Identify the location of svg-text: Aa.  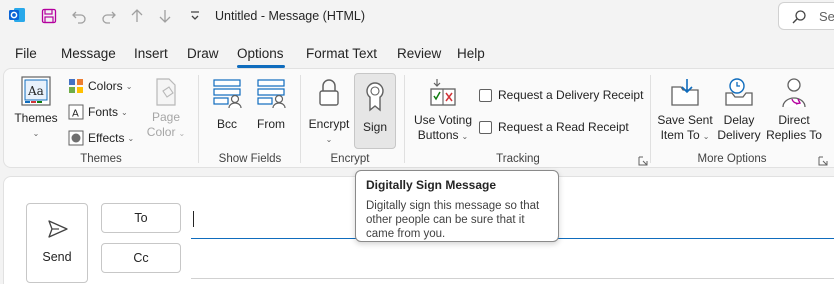
(35, 91).